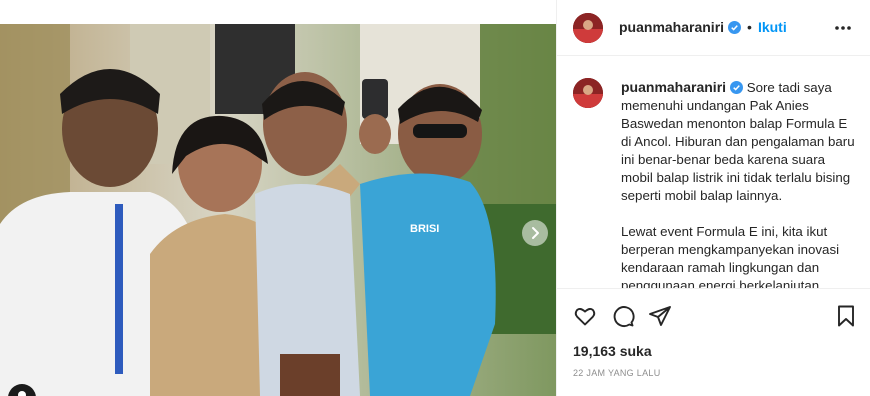 The image size is (870, 396). What do you see at coordinates (623, 316) in the screenshot?
I see `comment-icon` at bounding box center [623, 316].